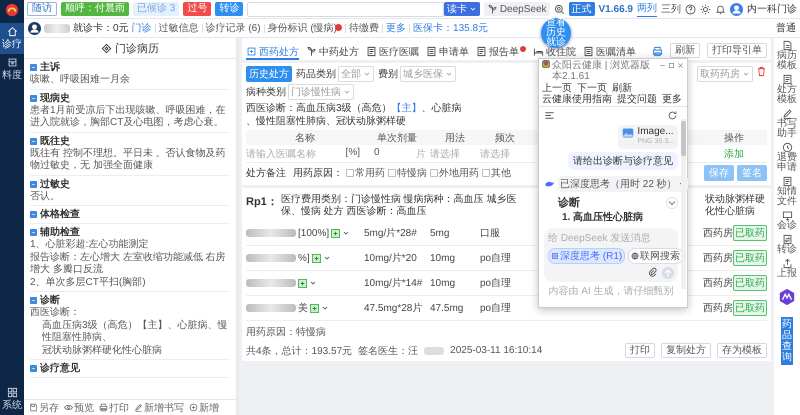 Image resolution: width=800 pixels, height=415 pixels. I want to click on browser-menu-item: 云健康使用指南, so click(577, 99).